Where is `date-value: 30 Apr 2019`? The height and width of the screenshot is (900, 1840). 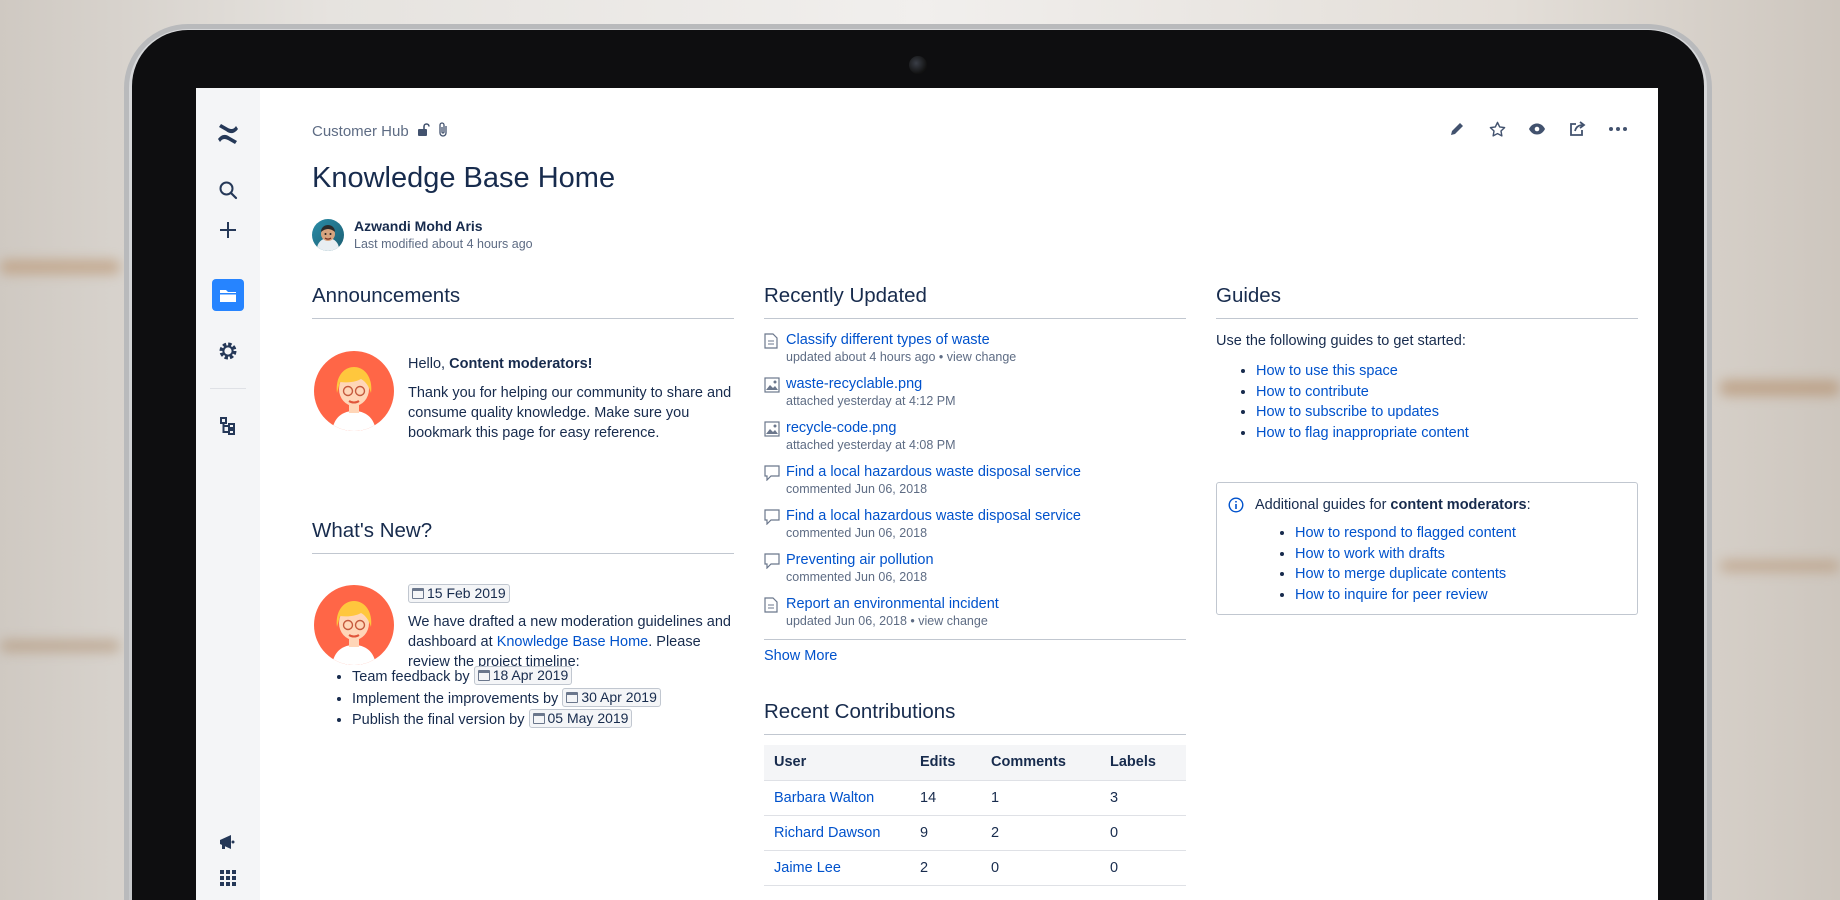 date-value: 30 Apr 2019 is located at coordinates (619, 696).